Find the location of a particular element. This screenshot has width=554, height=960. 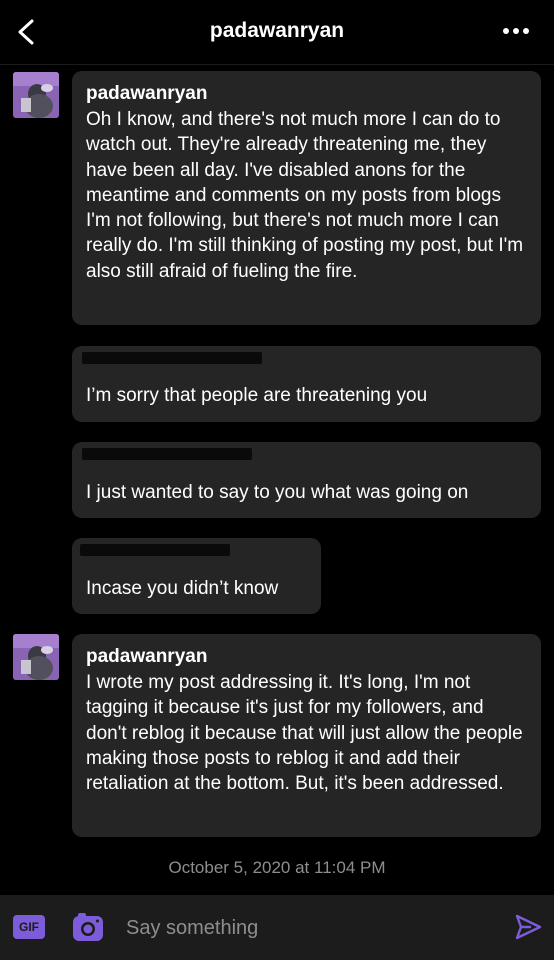

message-text: Incase you didn’t know is located at coordinates (182, 588).